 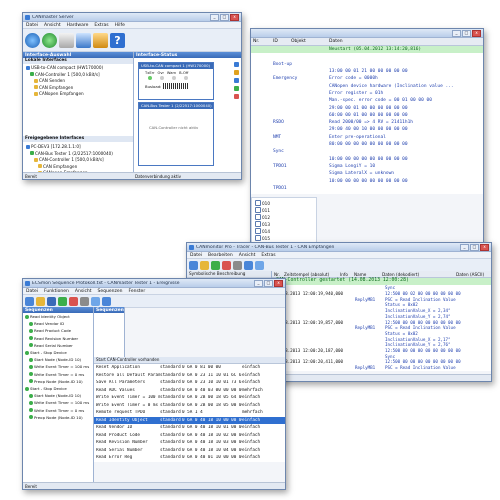 I want to click on log-row: TPDO1, so click(x=367, y=188).